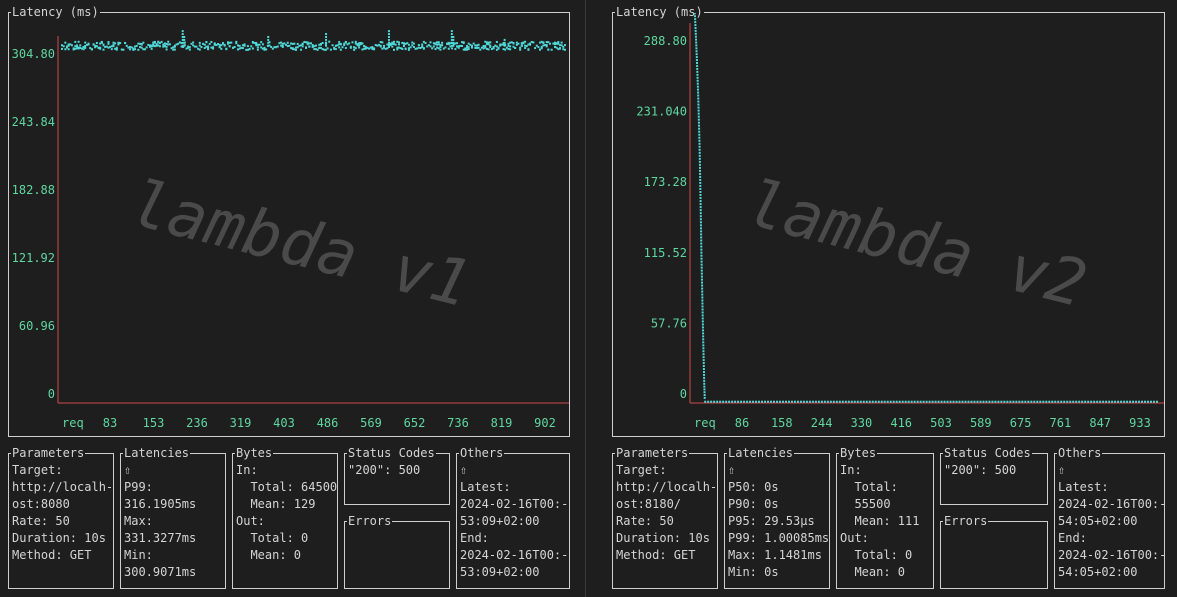  What do you see at coordinates (669, 323) in the screenshot?
I see `y-tick-label: 57.76` at bounding box center [669, 323].